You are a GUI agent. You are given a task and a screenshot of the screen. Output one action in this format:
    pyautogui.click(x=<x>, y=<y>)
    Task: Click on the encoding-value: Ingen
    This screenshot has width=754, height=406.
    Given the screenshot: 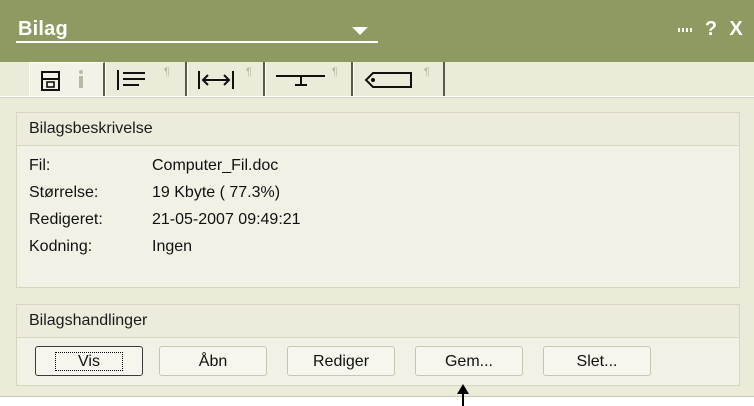 What is the action you would take?
    pyautogui.click(x=172, y=246)
    